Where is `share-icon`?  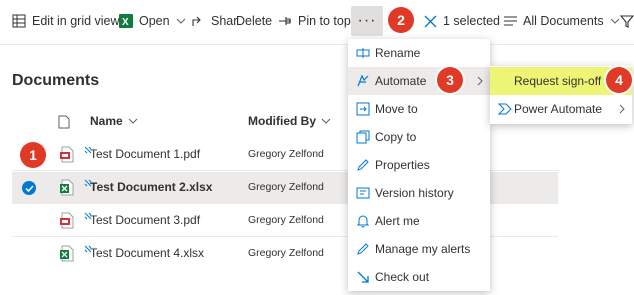
share-icon is located at coordinates (196, 21).